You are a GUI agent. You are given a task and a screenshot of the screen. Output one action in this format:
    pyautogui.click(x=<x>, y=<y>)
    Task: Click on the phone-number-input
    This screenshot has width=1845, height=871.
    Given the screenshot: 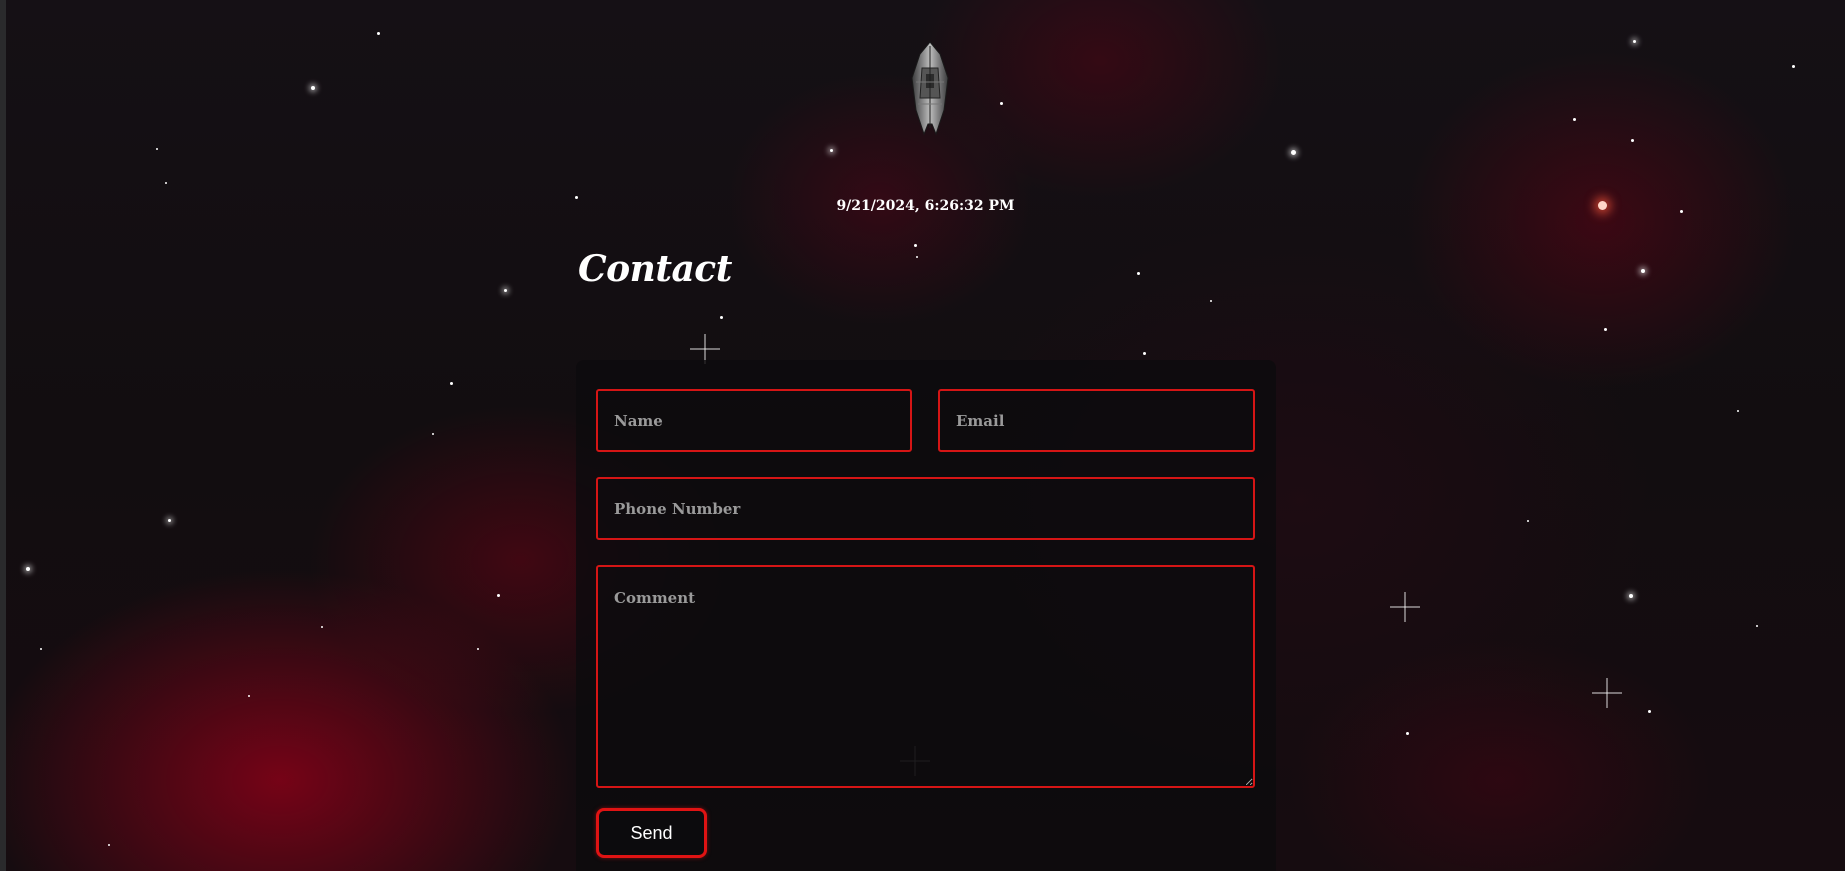 What is the action you would take?
    pyautogui.click(x=925, y=508)
    